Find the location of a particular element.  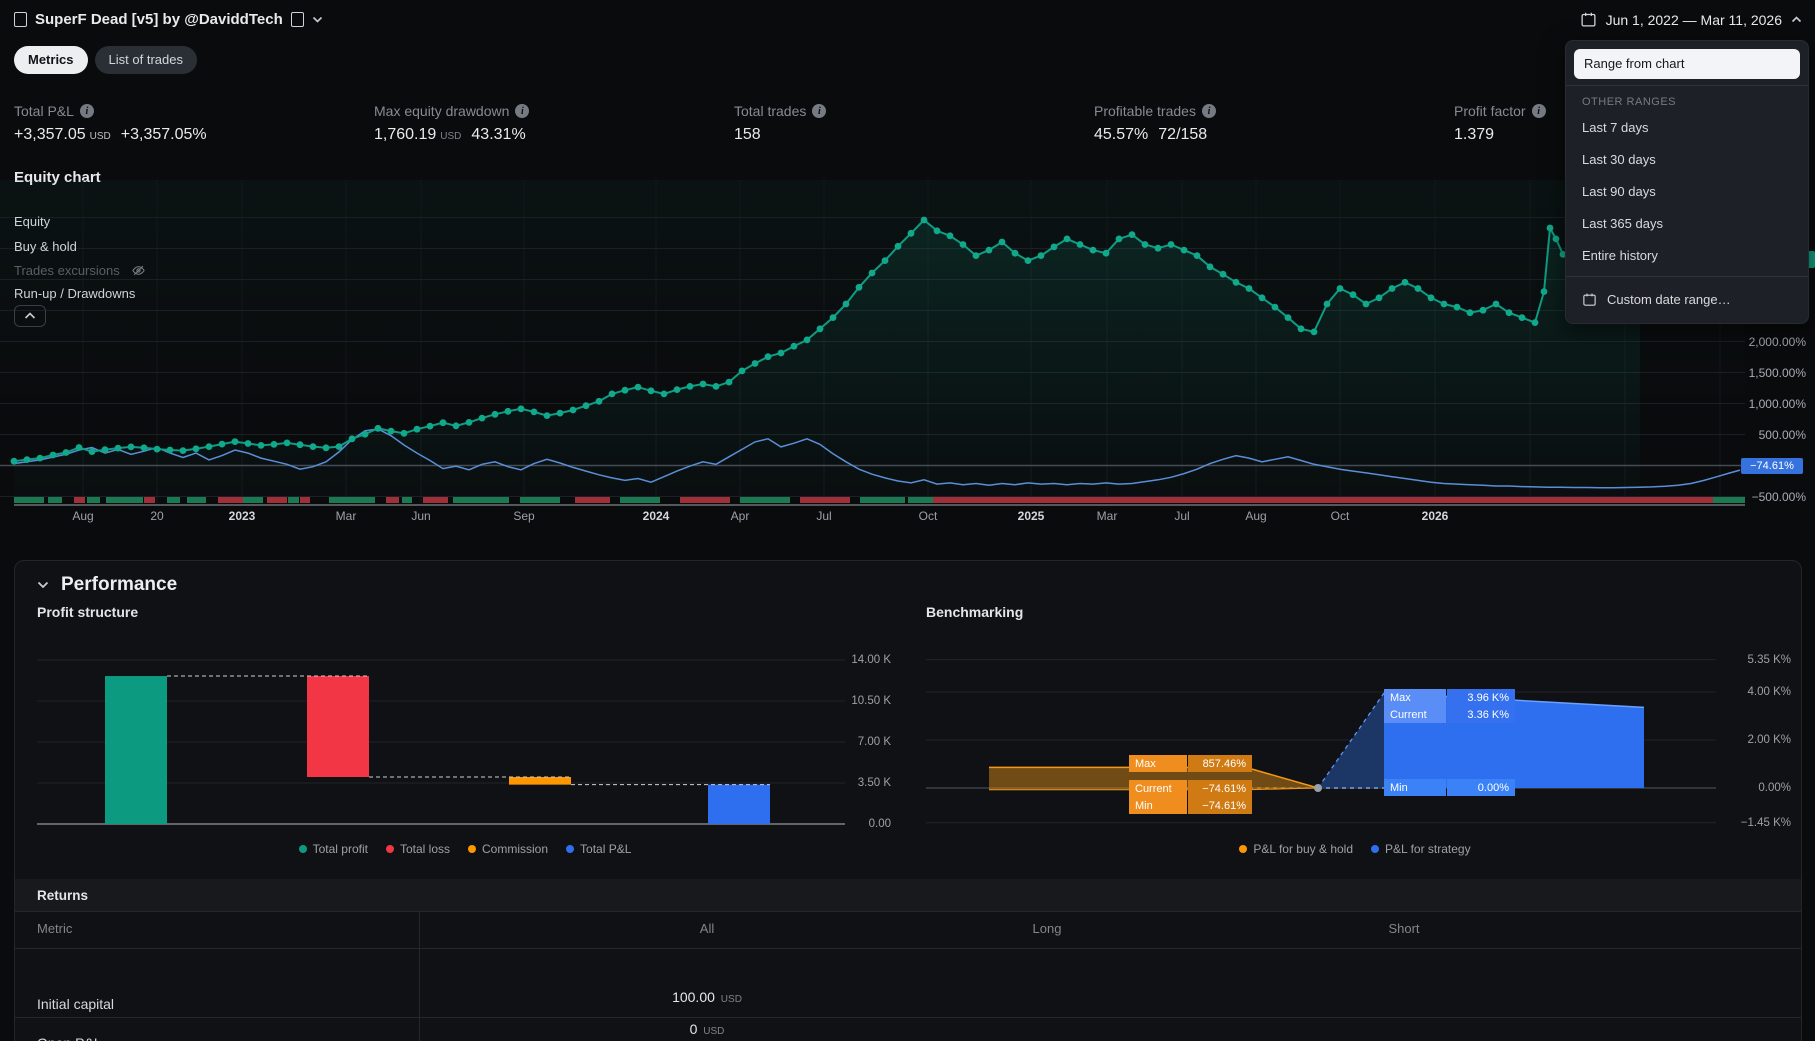

y-axis-label: −1.45 K% is located at coordinates (1765, 822).